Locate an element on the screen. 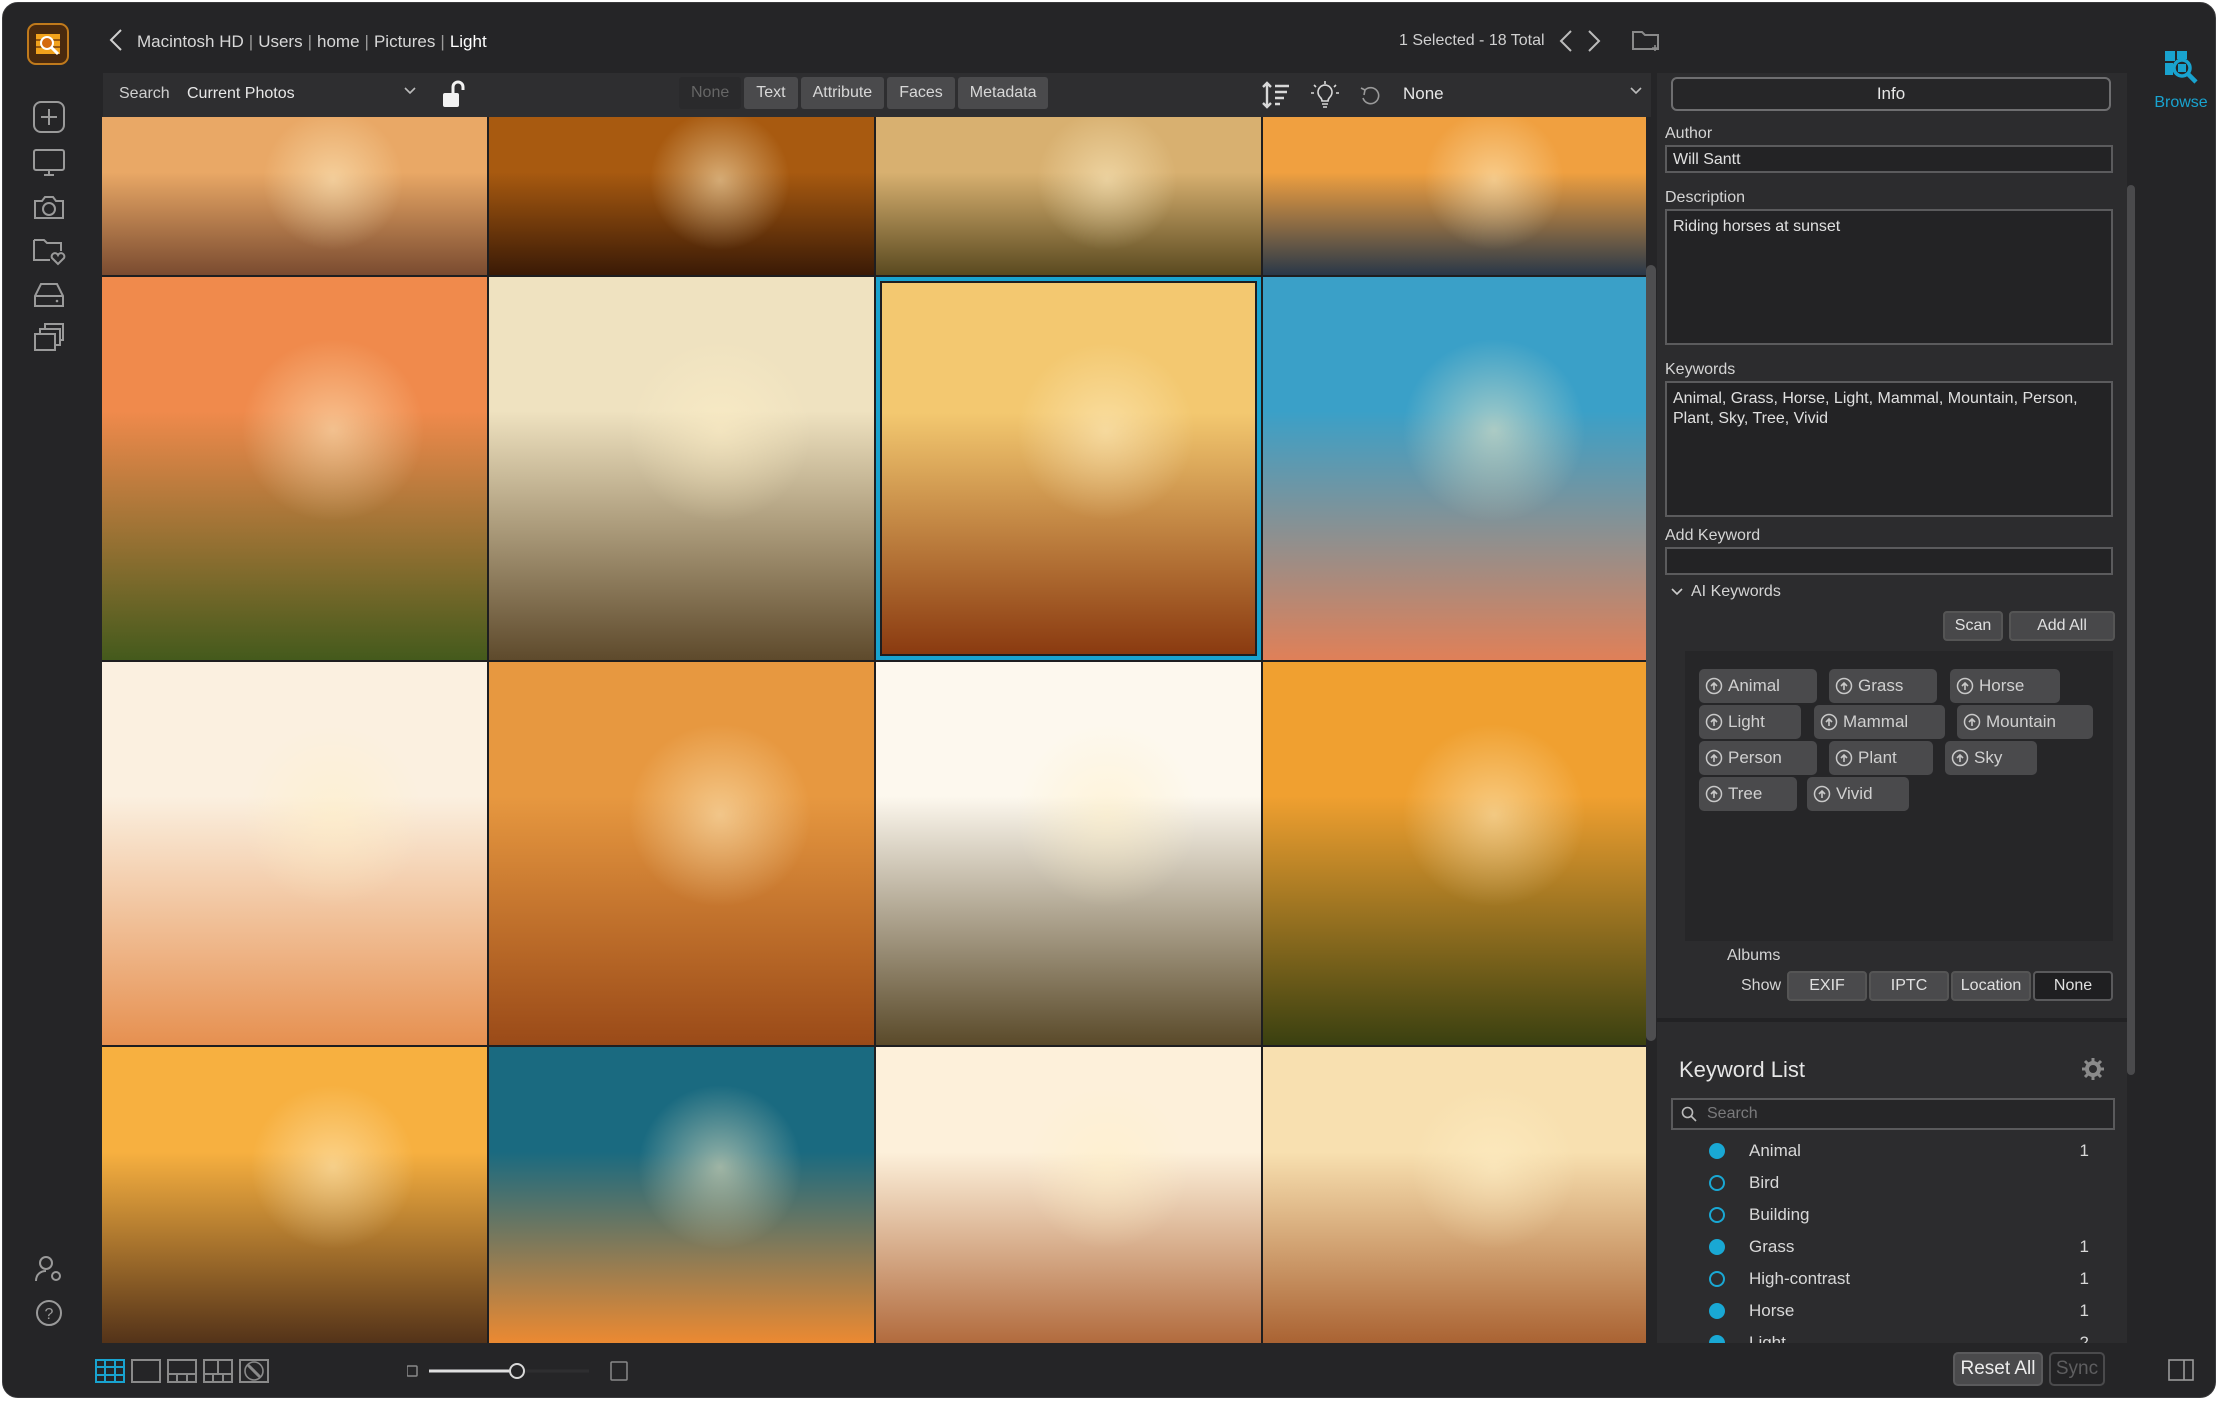 The height and width of the screenshot is (1402, 2220). new-folder-icon is located at coordinates (1646, 41).